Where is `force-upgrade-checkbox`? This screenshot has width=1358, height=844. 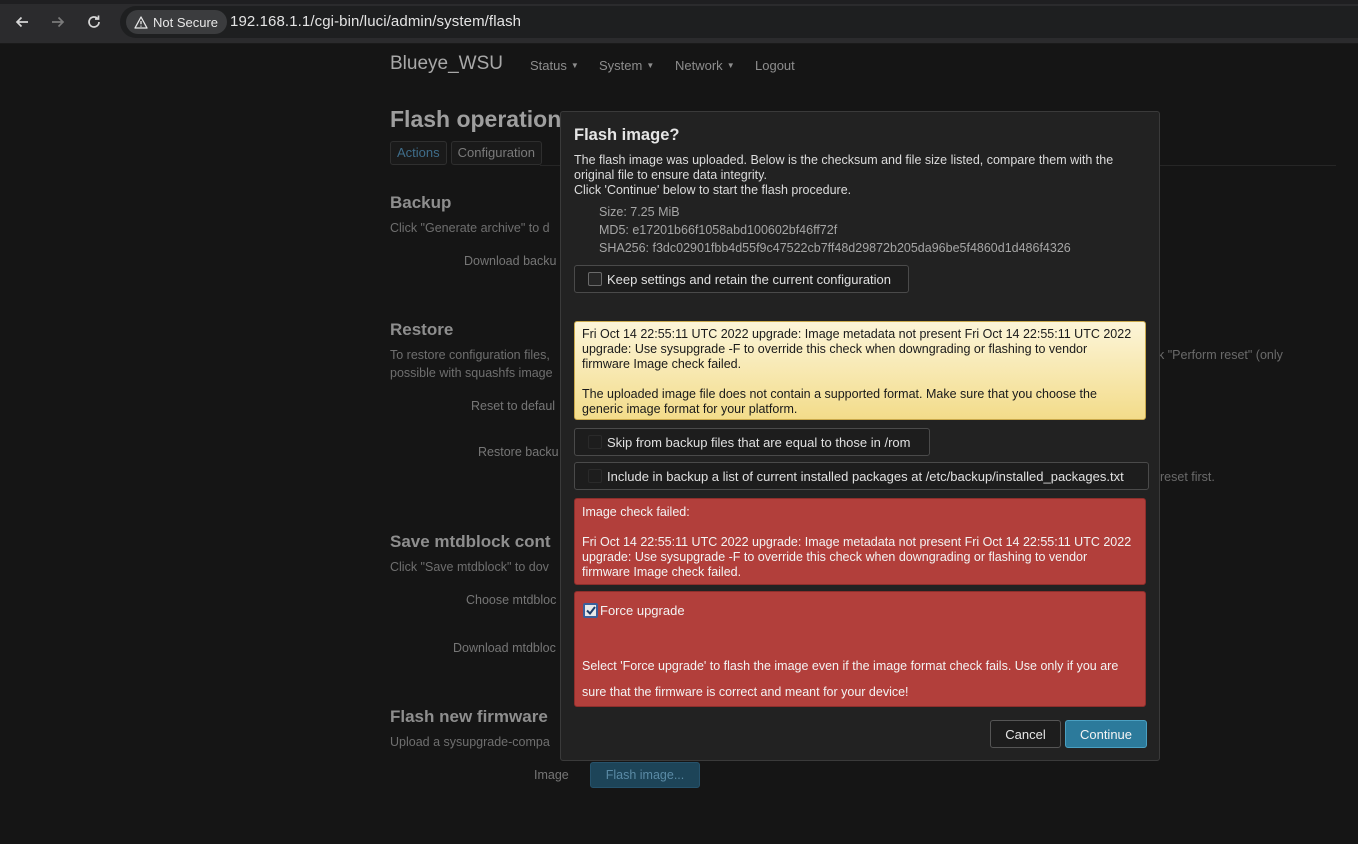 force-upgrade-checkbox is located at coordinates (590, 610).